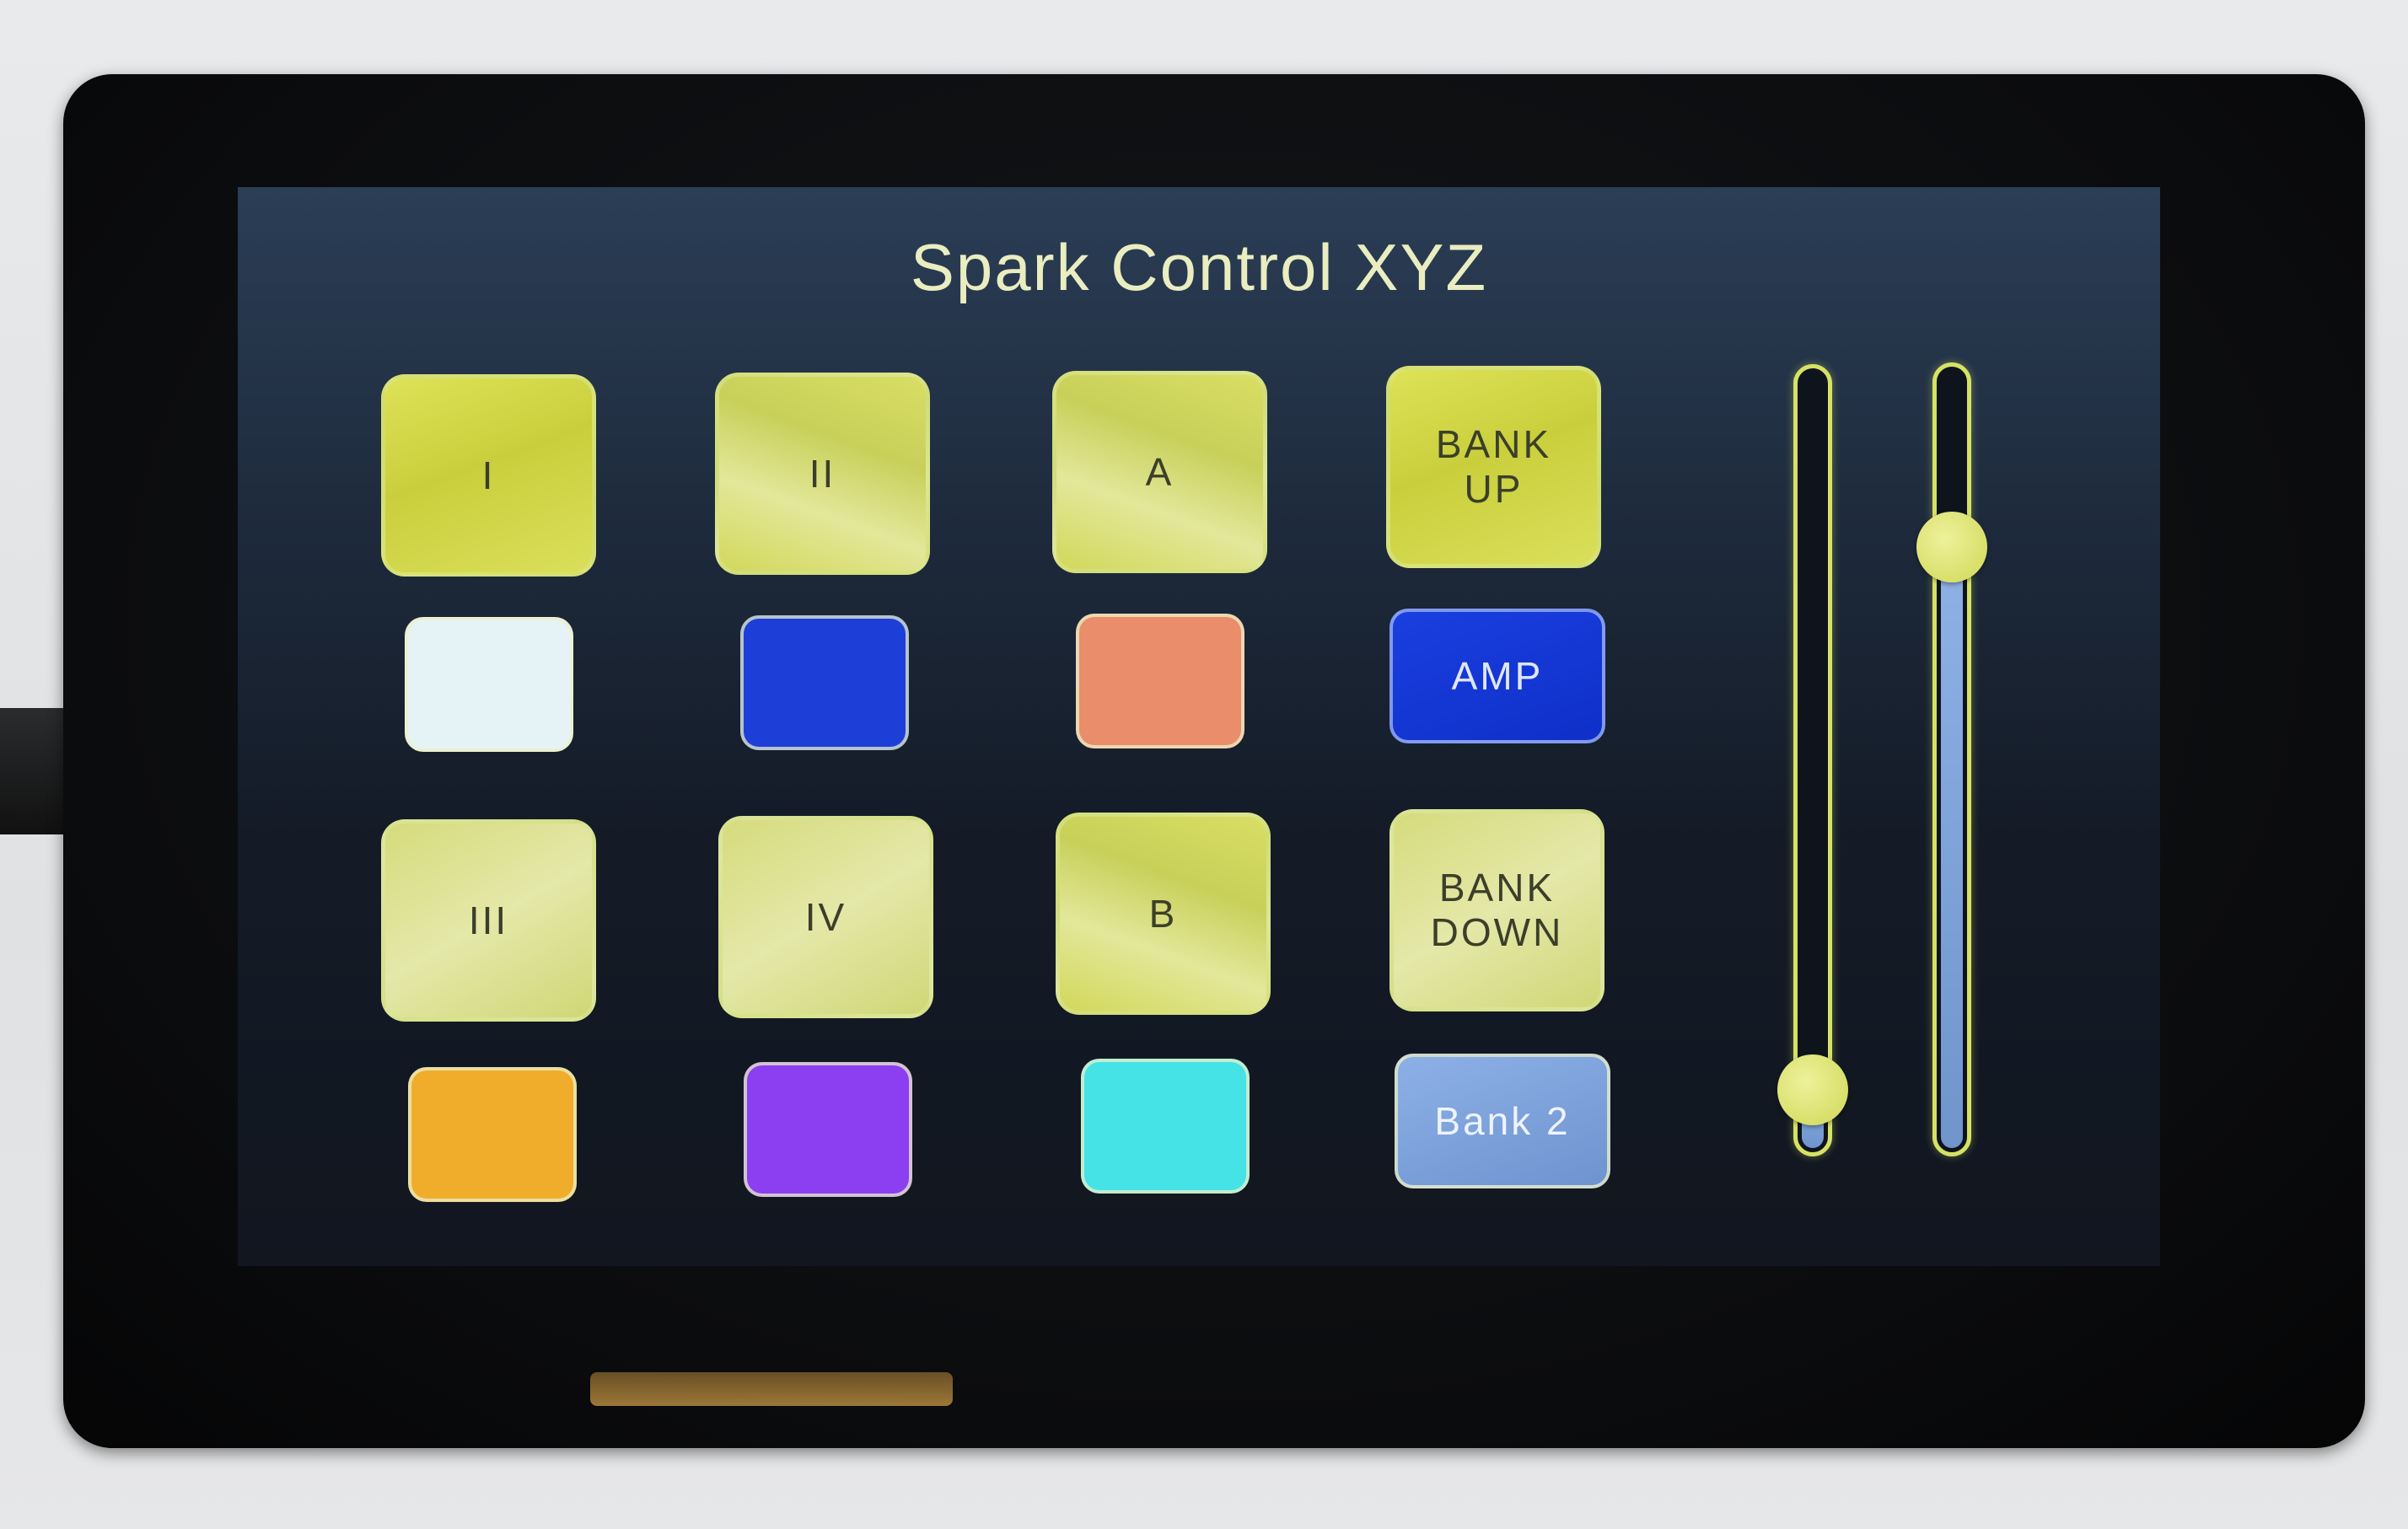  Describe the element at coordinates (488, 475) in the screenshot. I see `preset-i-button: I` at that location.